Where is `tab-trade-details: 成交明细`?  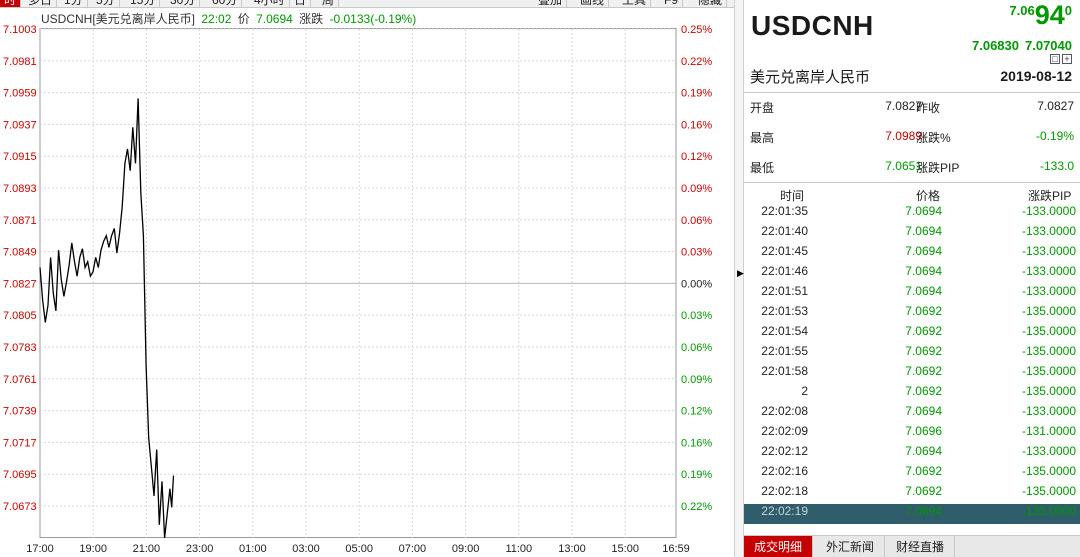
tab-trade-details: 成交明细 is located at coordinates (779, 546).